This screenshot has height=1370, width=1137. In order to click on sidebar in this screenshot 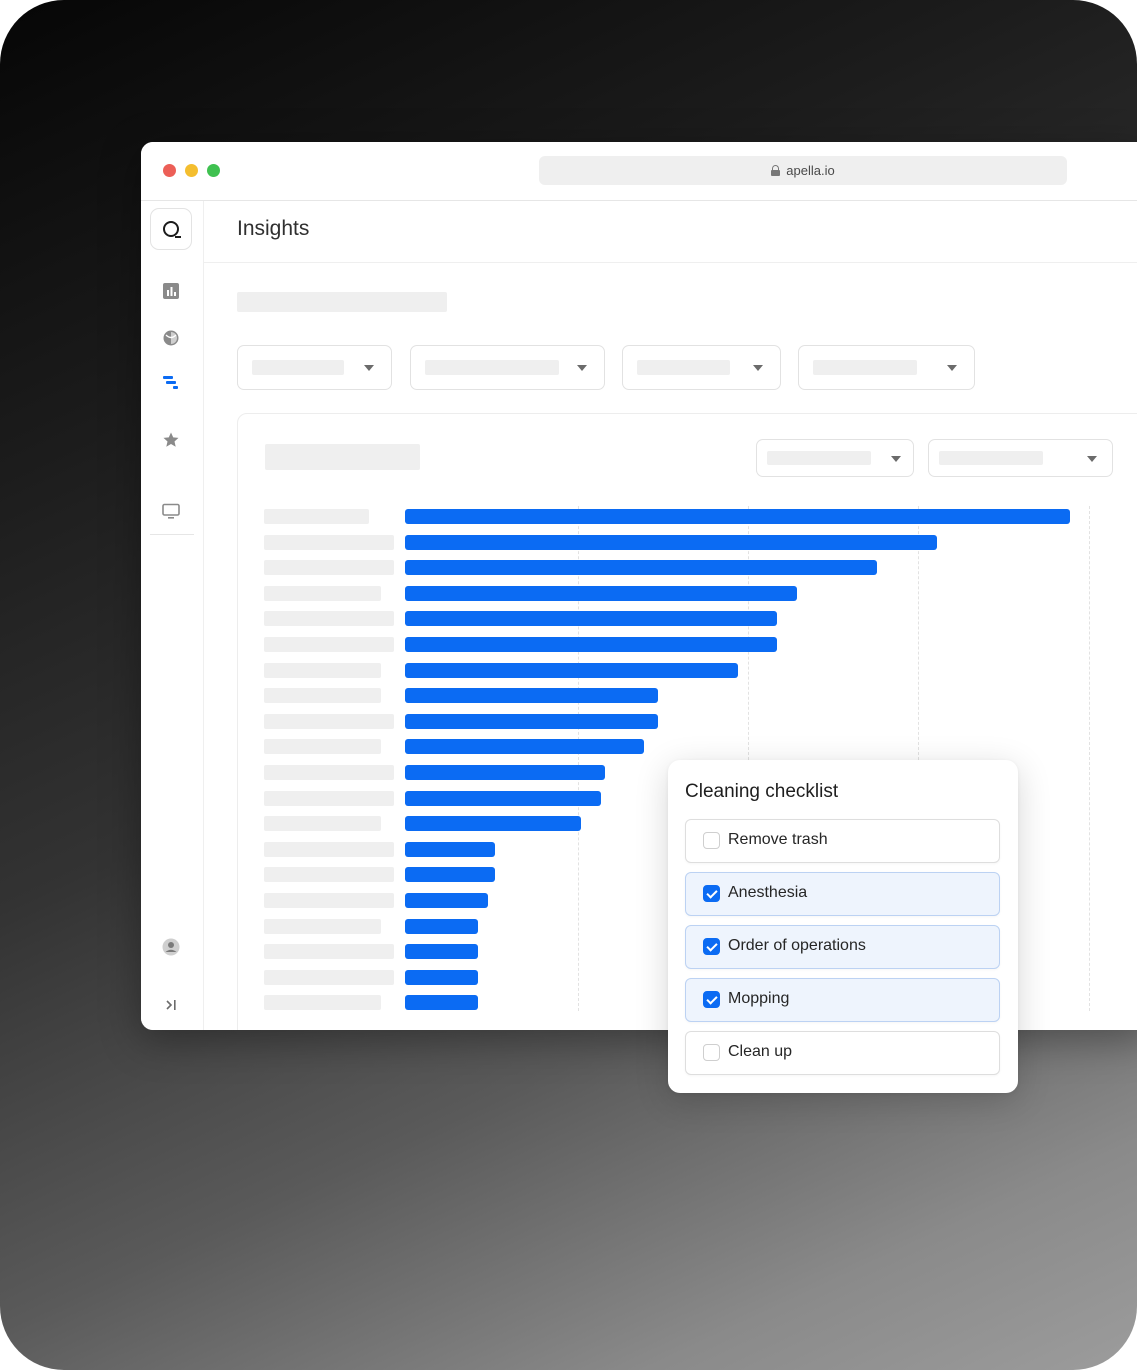, I will do `click(172, 615)`.